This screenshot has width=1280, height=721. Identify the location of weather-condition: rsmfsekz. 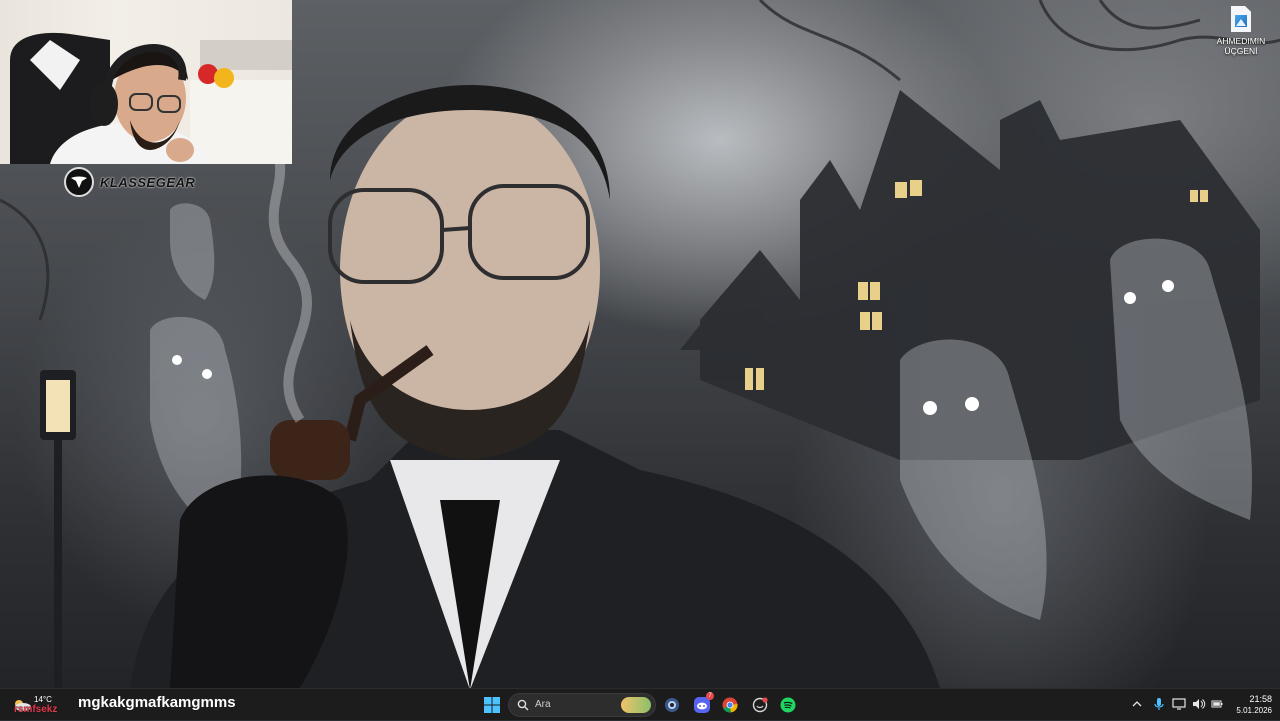
(36, 709).